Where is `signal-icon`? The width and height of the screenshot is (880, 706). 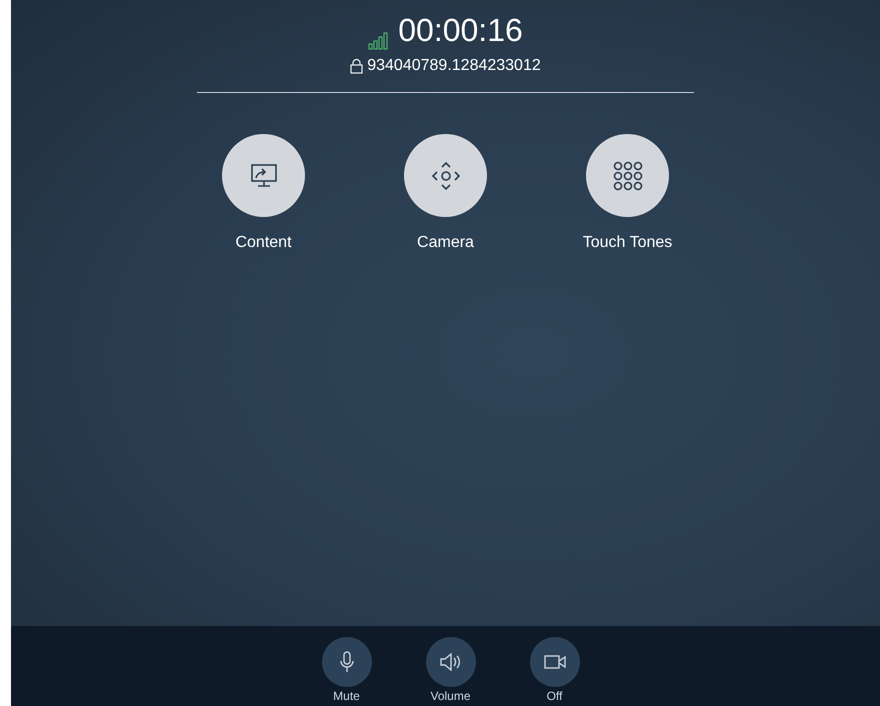 signal-icon is located at coordinates (379, 41).